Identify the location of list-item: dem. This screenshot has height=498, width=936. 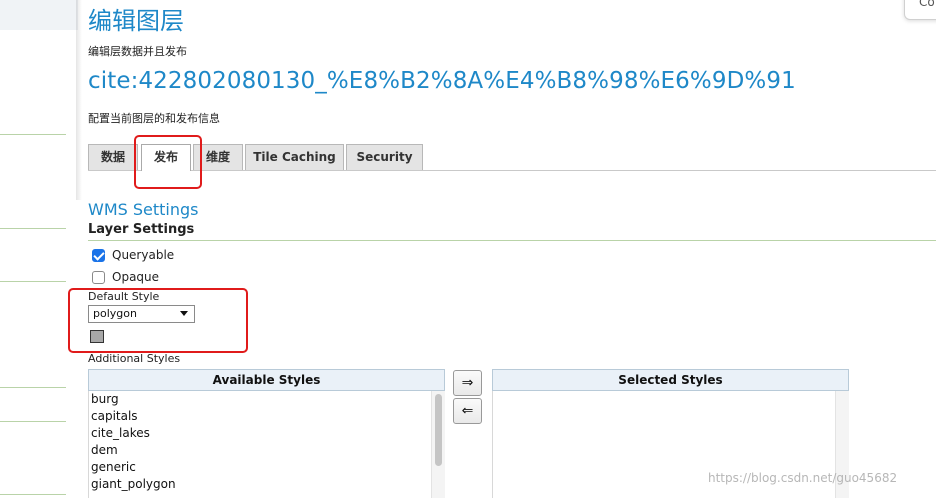
(104, 450).